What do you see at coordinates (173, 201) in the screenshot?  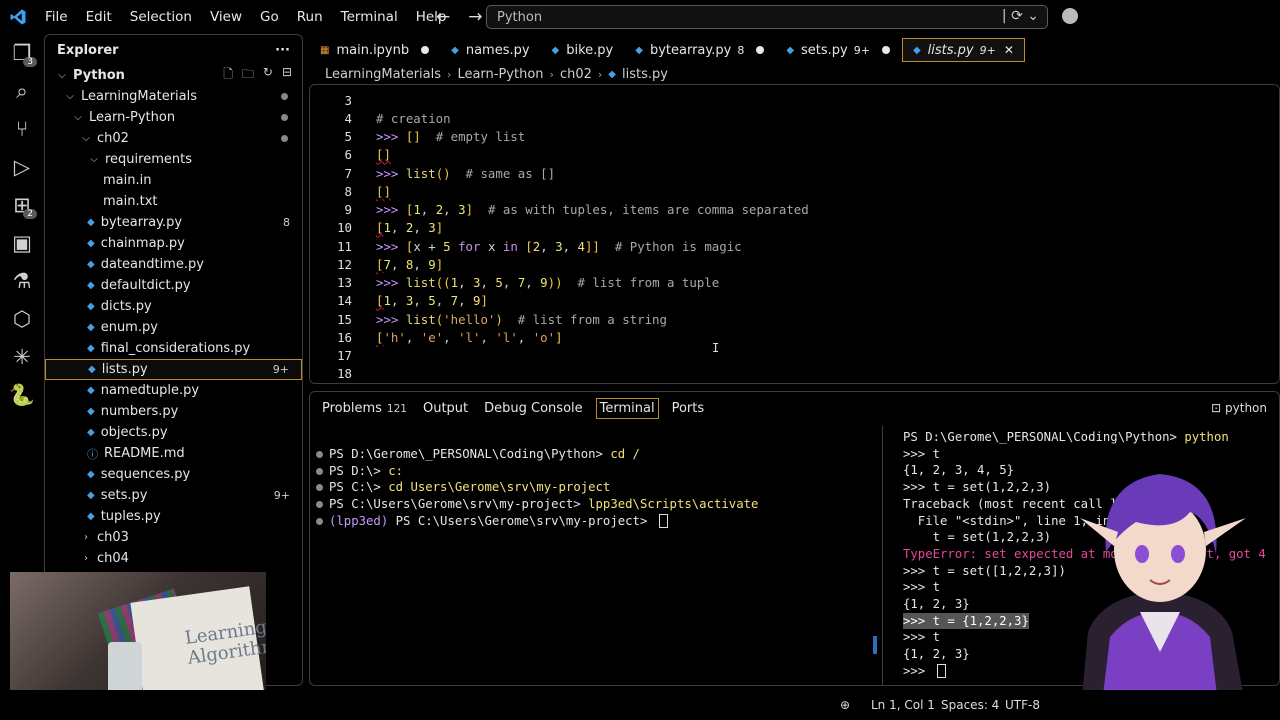 I see `tree-item: main.txt` at bounding box center [173, 201].